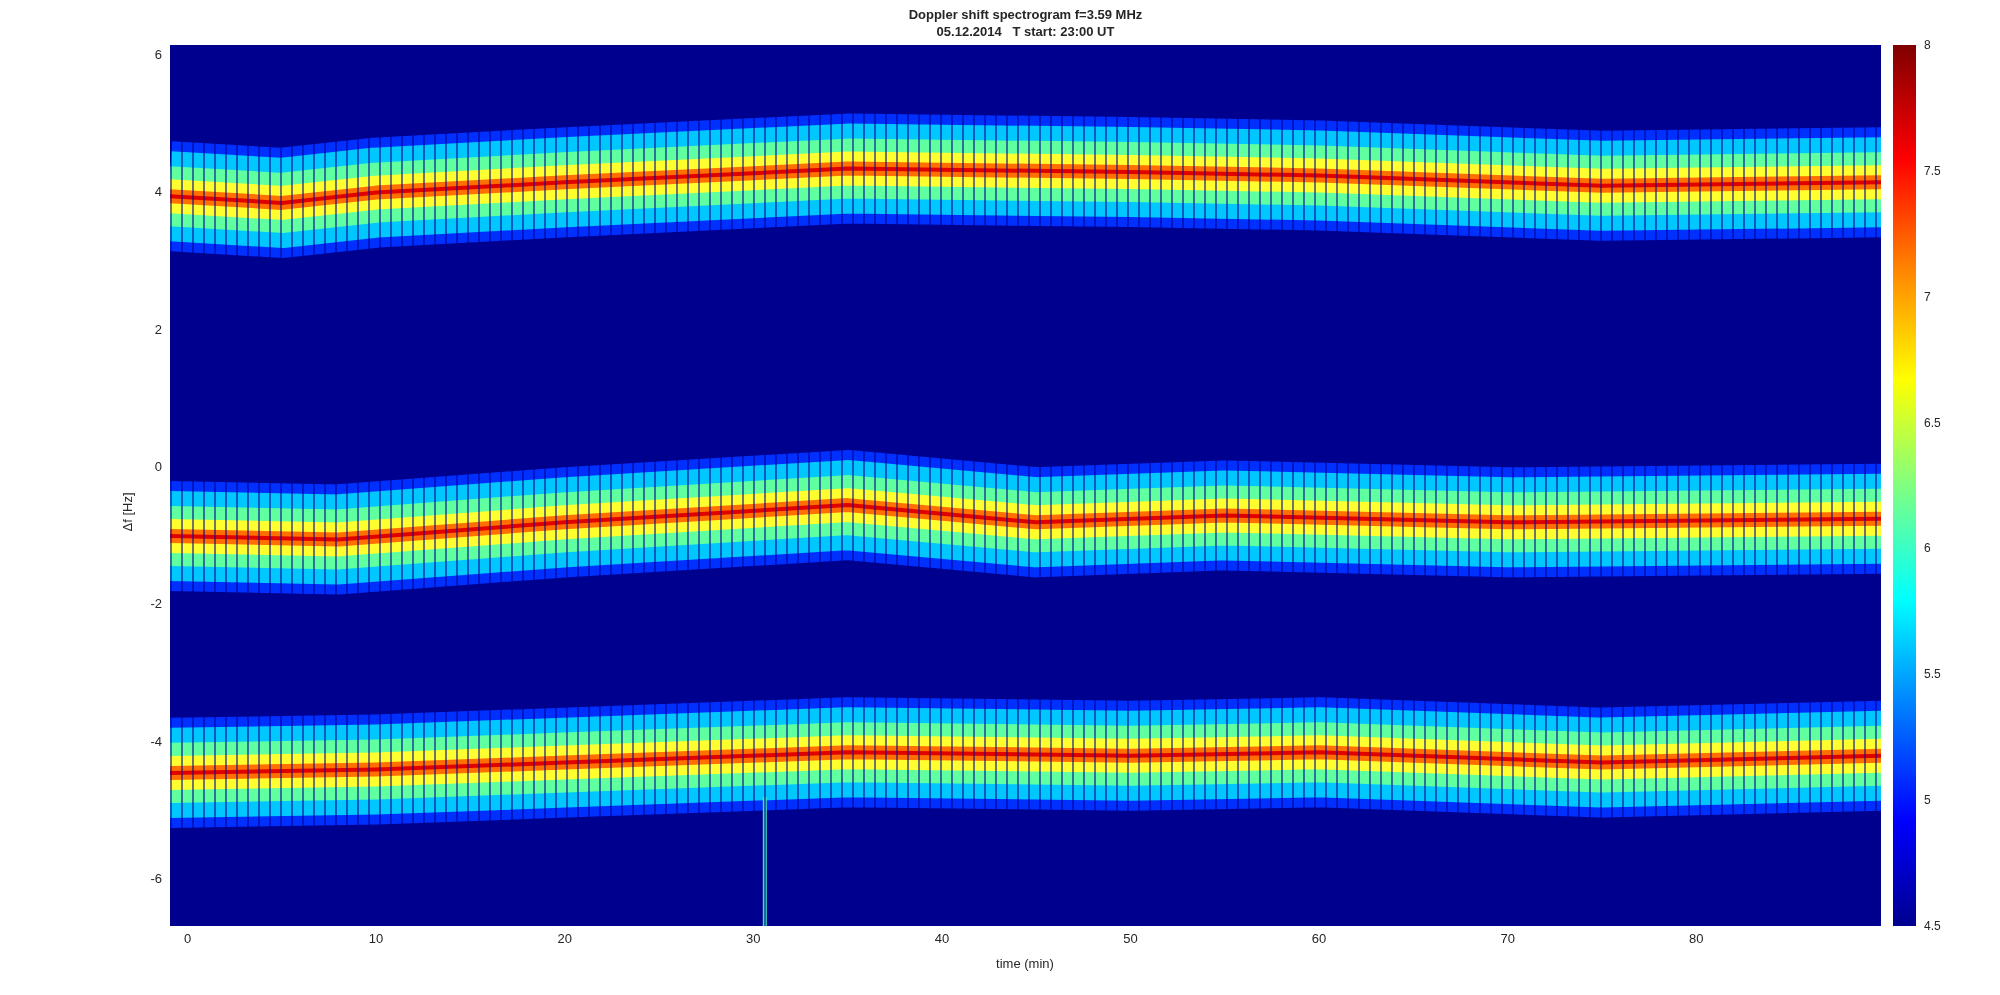 This screenshot has height=995, width=2000. I want to click on tick-label: -2, so click(156, 604).